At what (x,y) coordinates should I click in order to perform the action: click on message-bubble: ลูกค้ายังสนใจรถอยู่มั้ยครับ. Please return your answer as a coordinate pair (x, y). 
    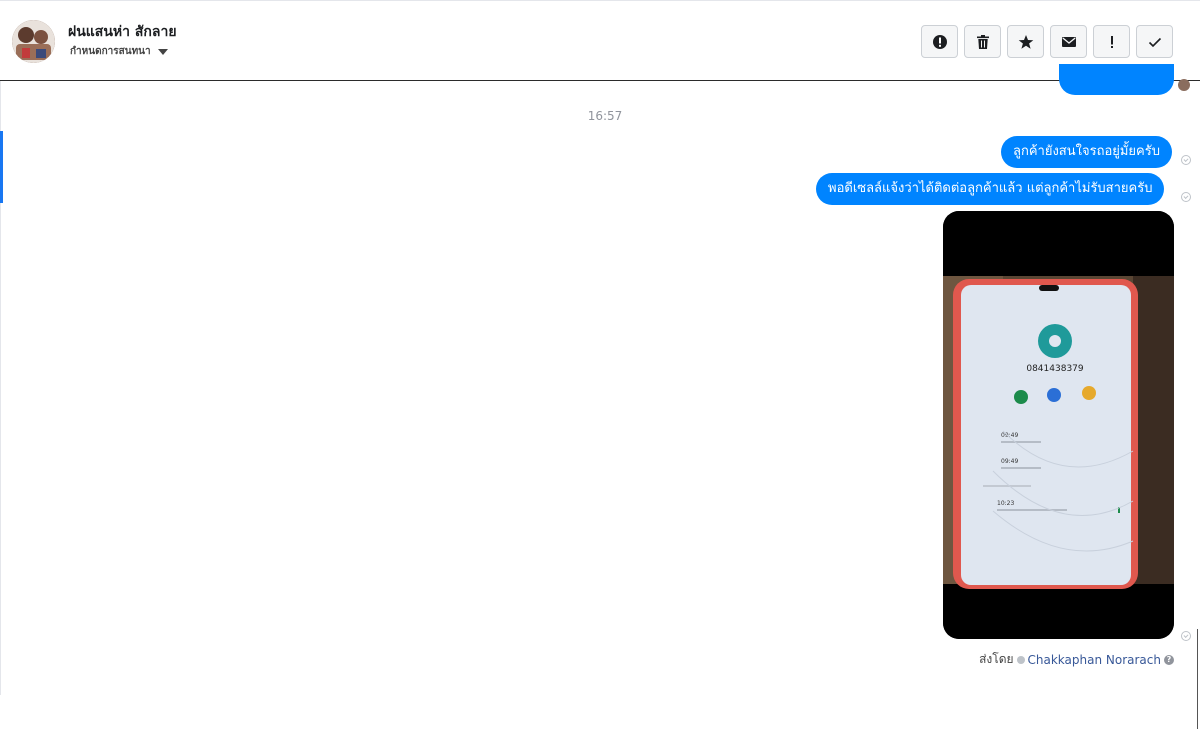
    Looking at the image, I should click on (1086, 152).